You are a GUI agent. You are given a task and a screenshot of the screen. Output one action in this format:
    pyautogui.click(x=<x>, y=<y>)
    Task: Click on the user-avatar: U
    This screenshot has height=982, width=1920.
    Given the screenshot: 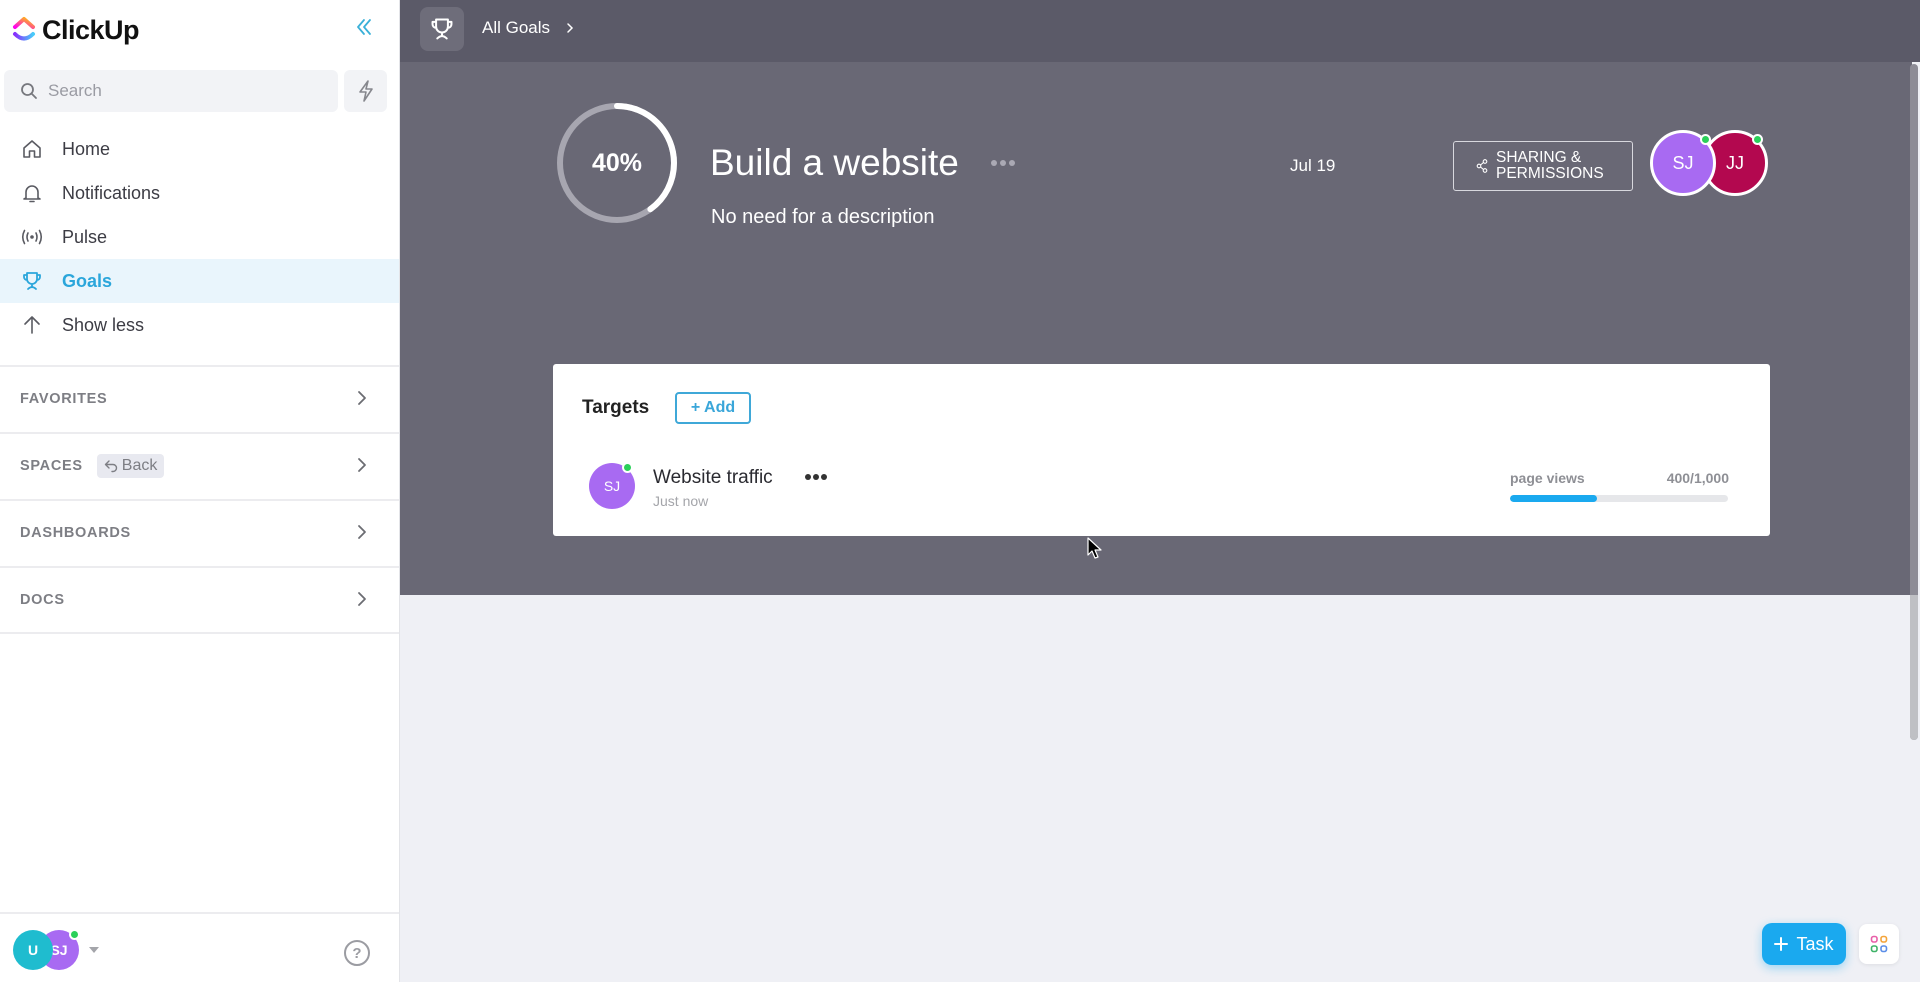 What is the action you would take?
    pyautogui.click(x=33, y=950)
    